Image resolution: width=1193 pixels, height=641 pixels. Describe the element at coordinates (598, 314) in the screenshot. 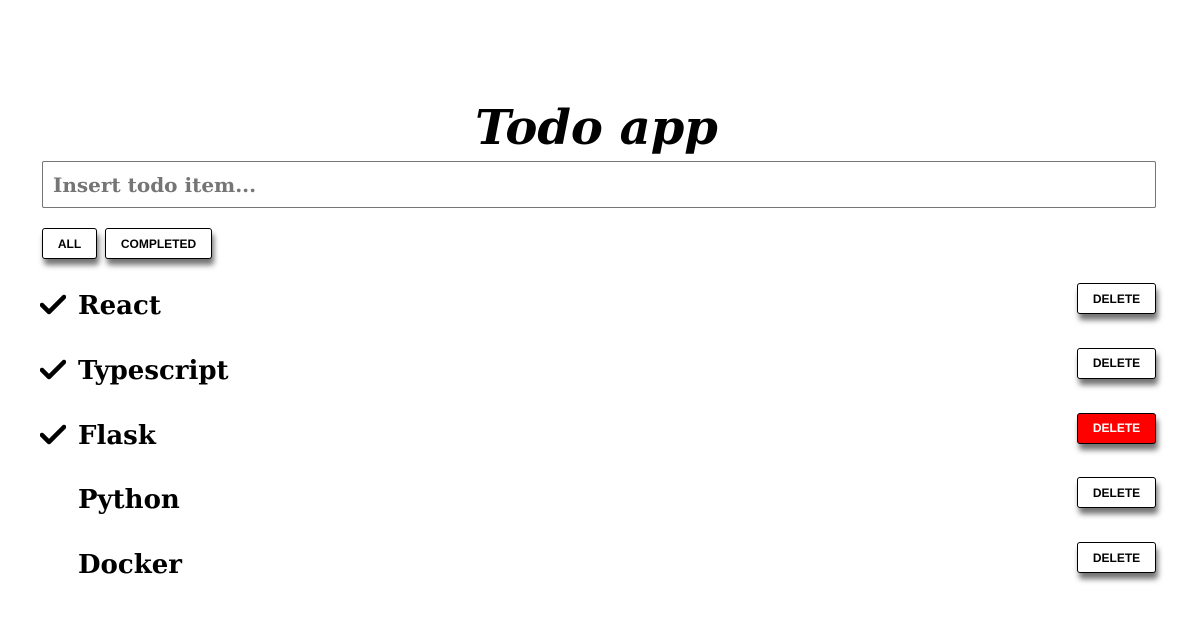

I see `todo-item: React DELETE` at that location.